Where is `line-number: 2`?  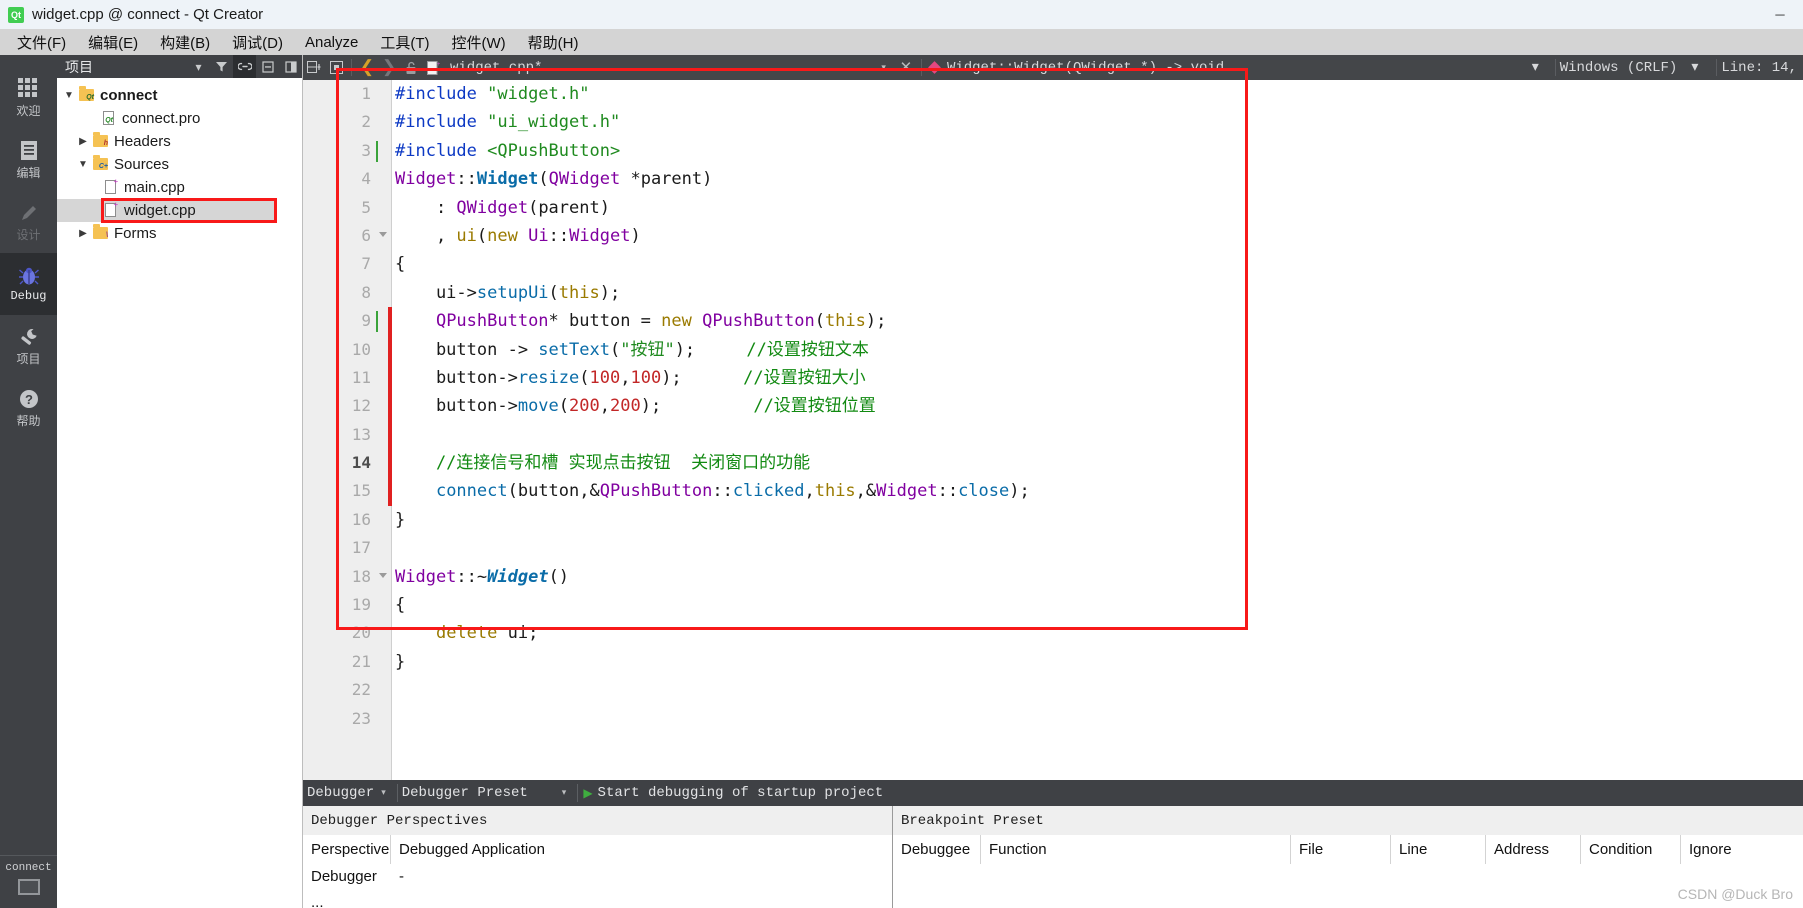
line-number: 2 is located at coordinates (366, 122).